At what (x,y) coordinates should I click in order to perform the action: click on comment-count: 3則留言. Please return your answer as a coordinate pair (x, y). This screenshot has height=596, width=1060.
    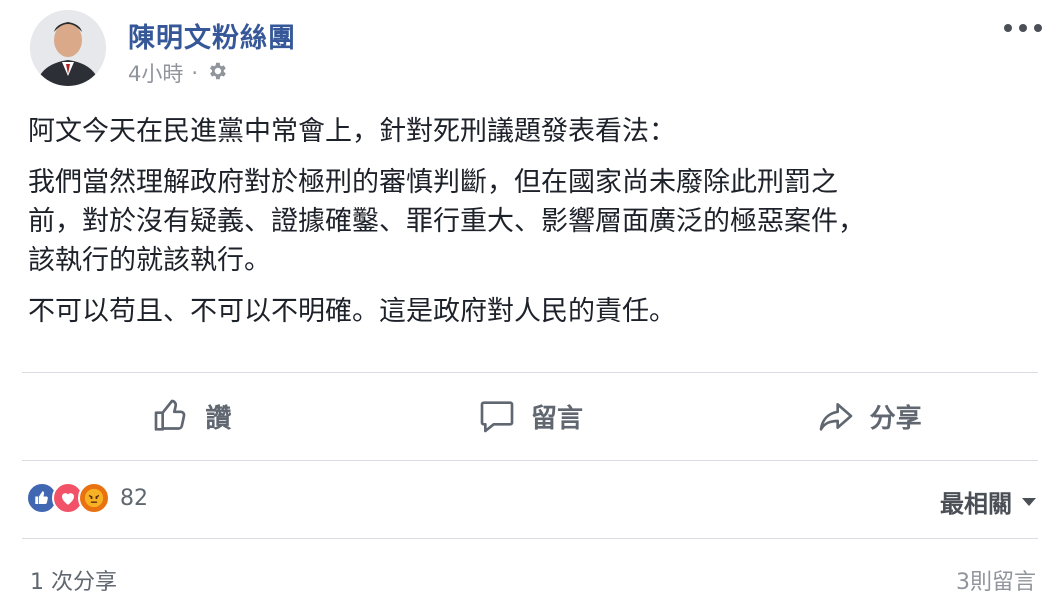
    Looking at the image, I should click on (996, 580).